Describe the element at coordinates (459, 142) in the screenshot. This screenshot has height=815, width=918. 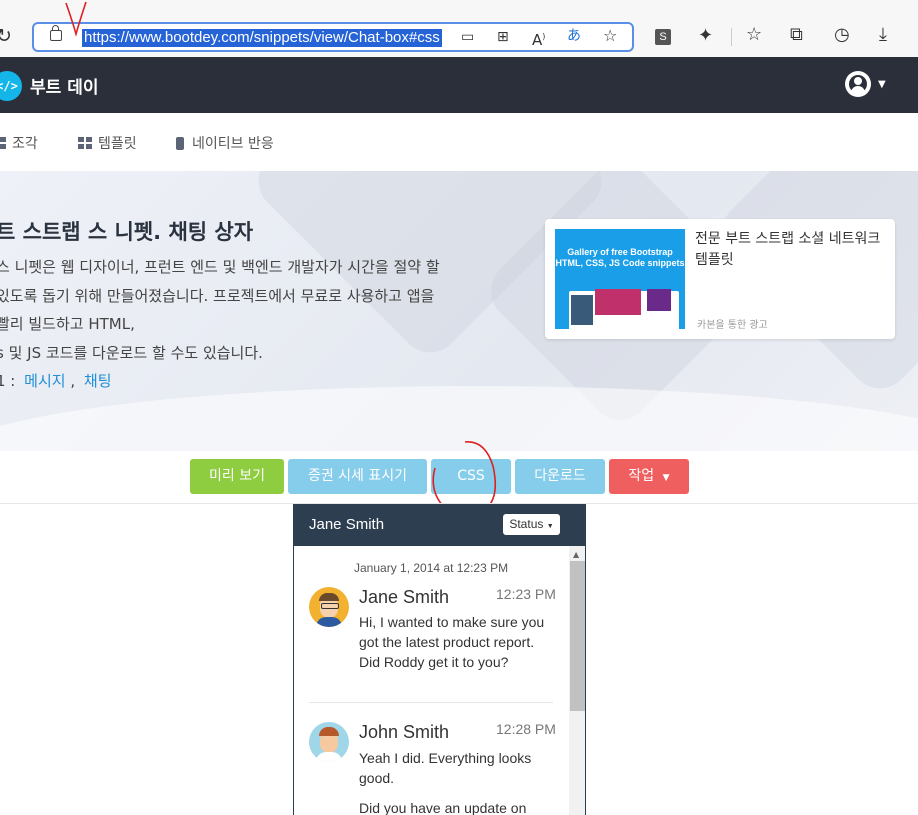
I see `sub-navbar` at that location.